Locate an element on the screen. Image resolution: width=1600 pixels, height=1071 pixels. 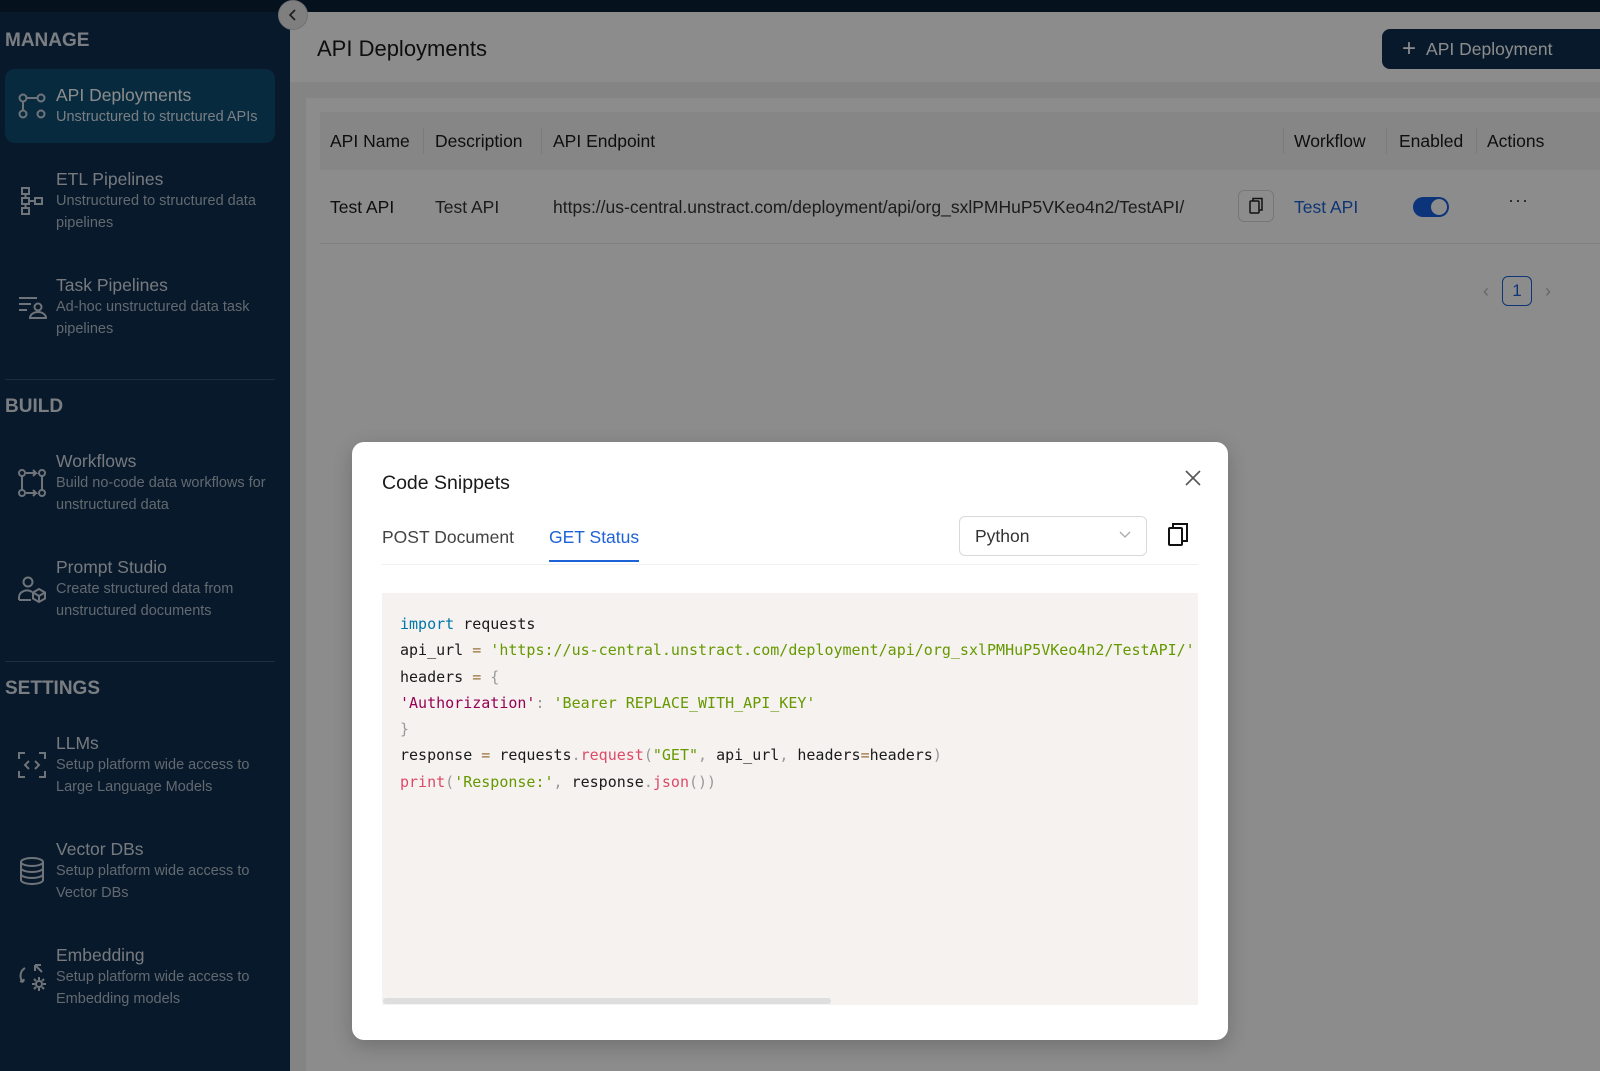
code-token: print is located at coordinates (423, 781).